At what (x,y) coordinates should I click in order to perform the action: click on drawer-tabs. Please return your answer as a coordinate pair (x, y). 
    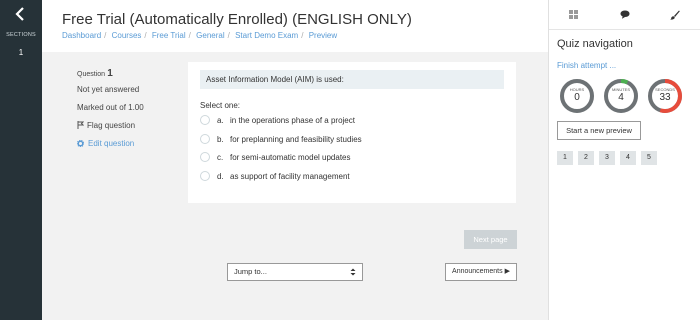
    Looking at the image, I should click on (624, 15).